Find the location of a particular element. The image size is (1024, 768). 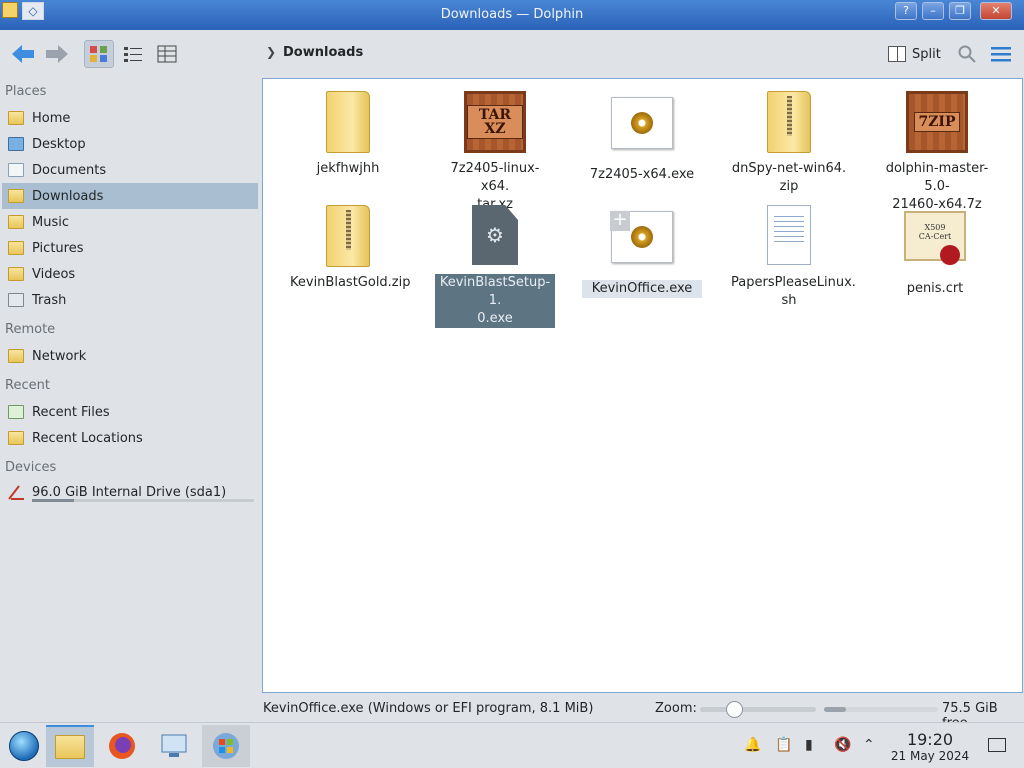

sidebar-item-label: Recent Files is located at coordinates (71, 412).